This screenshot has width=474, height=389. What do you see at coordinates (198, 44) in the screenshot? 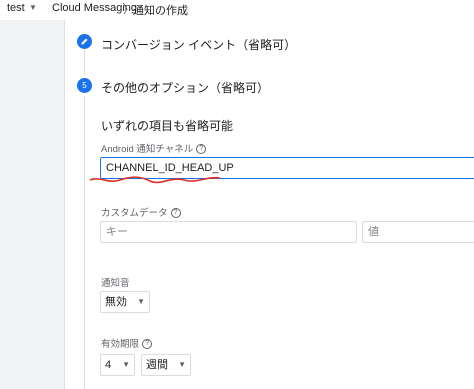
I see `step-conversion-events-title: コンバージョン イベント（省略可）` at bounding box center [198, 44].